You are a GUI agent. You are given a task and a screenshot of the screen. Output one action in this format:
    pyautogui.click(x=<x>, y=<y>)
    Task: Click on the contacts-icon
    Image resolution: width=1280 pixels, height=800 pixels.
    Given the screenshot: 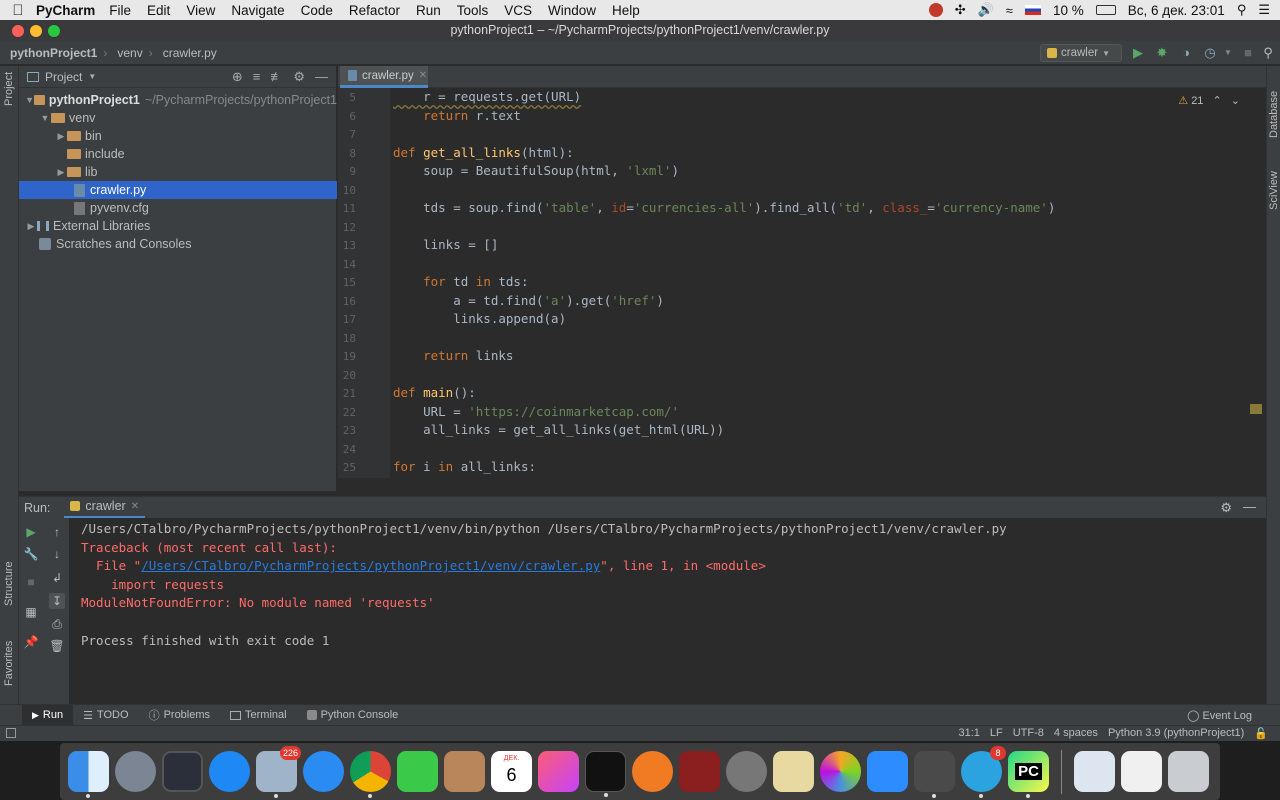 What is the action you would take?
    pyautogui.click(x=464, y=771)
    